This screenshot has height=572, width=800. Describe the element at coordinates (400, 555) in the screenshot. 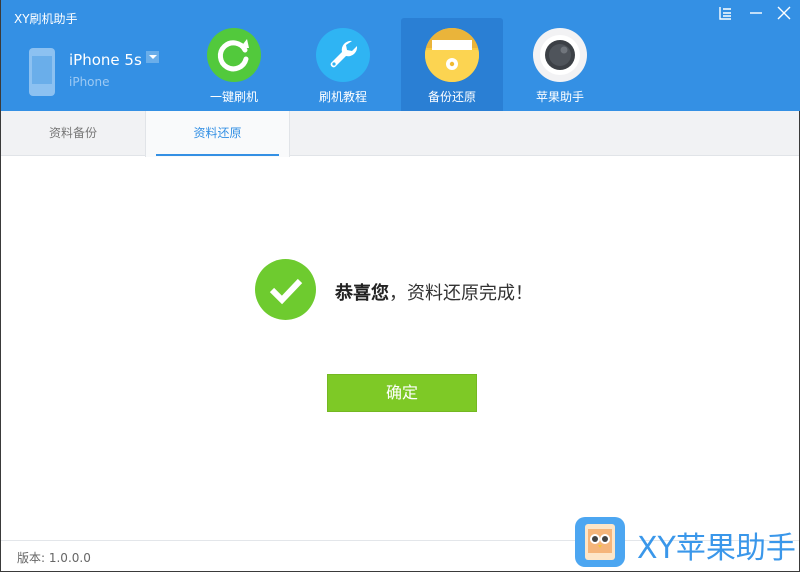

I see `status-bar: 版本: 1.0.0.0` at that location.